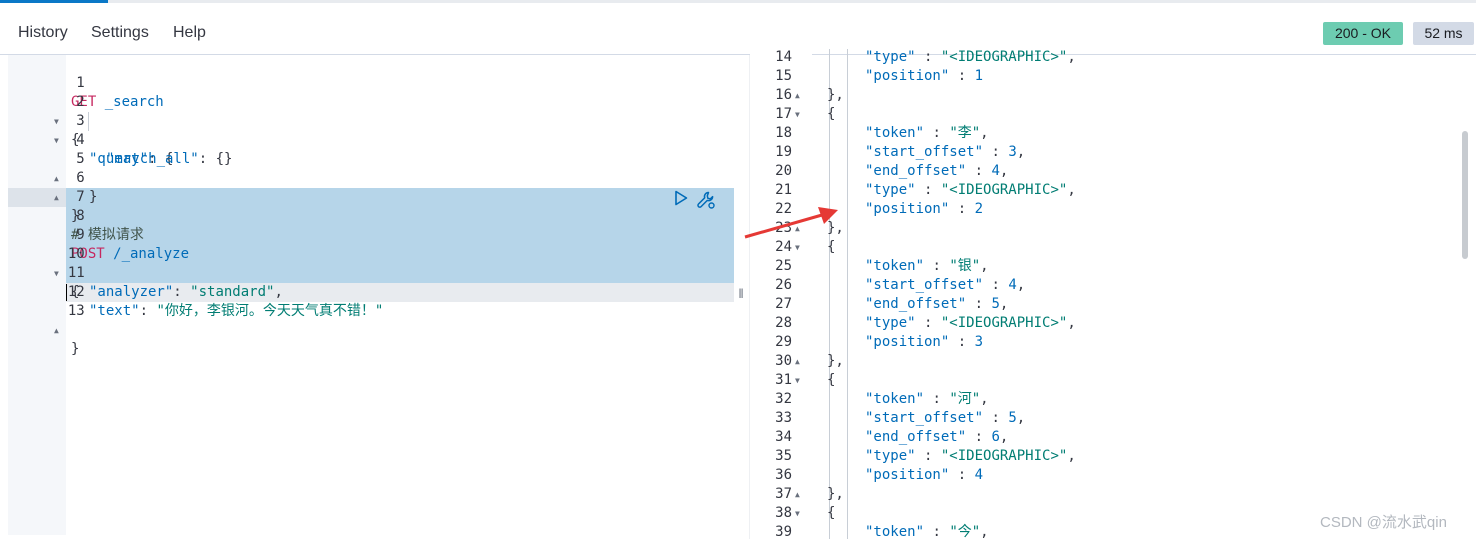 Image resolution: width=1476 pixels, height=539 pixels. Describe the element at coordinates (120, 33) in the screenshot. I see `menu-settings: Settings` at that location.